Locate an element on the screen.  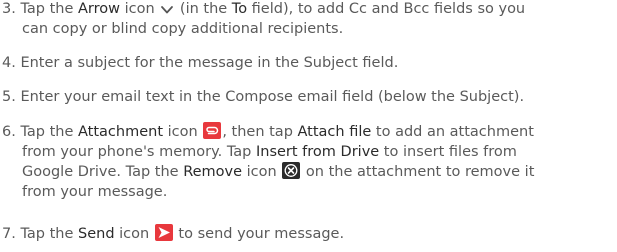
step-text: to add an attachment is located at coordinates (452, 132).